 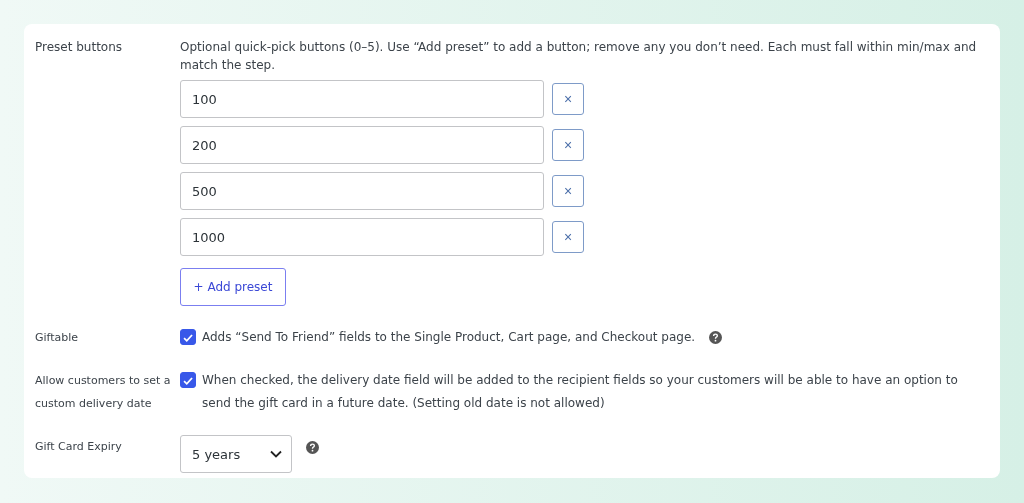 I want to click on setting-label: Giftable, so click(x=57, y=338).